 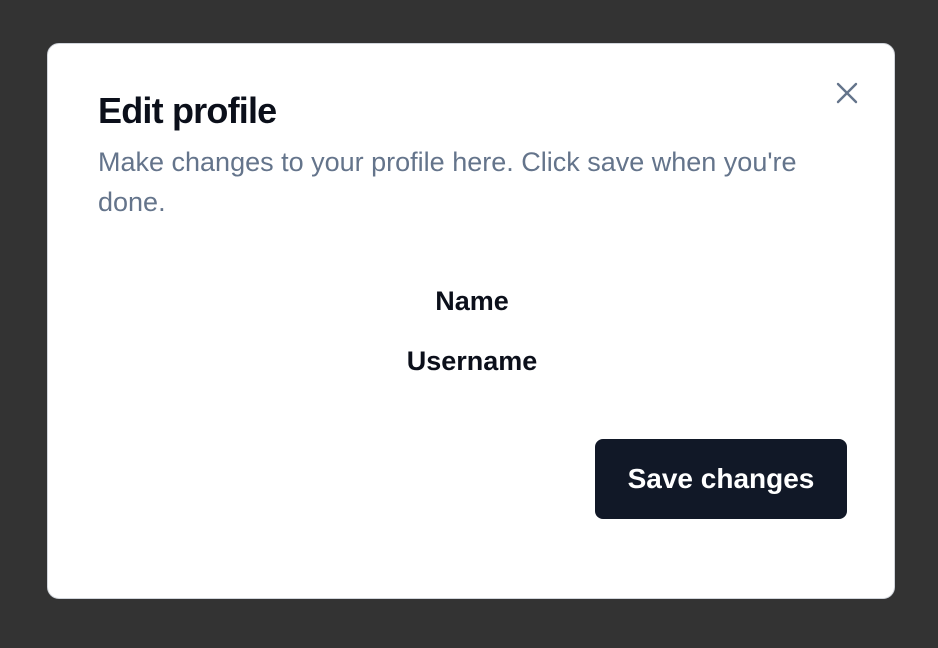 What do you see at coordinates (472, 301) in the screenshot?
I see `name-label: Name` at bounding box center [472, 301].